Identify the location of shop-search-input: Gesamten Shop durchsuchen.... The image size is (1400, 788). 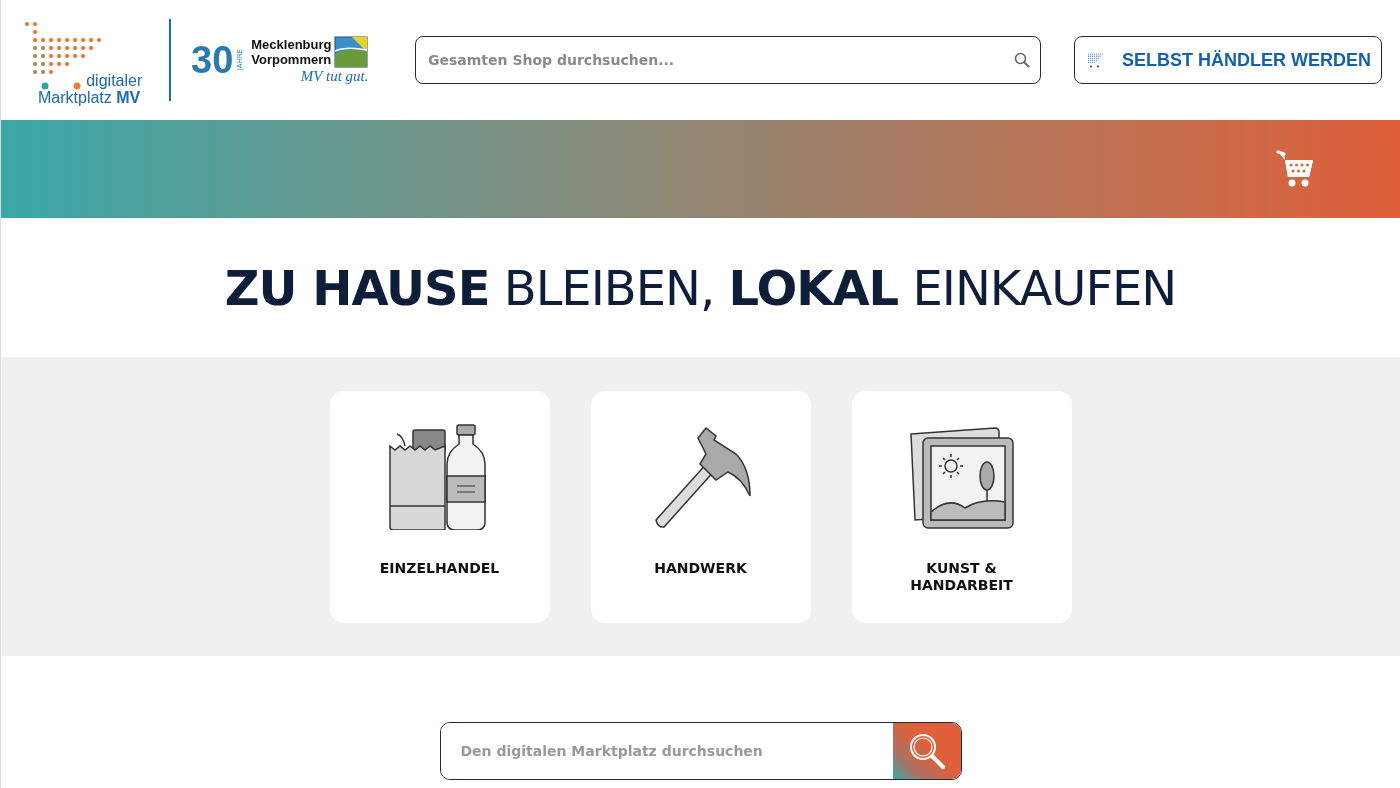
(720, 60).